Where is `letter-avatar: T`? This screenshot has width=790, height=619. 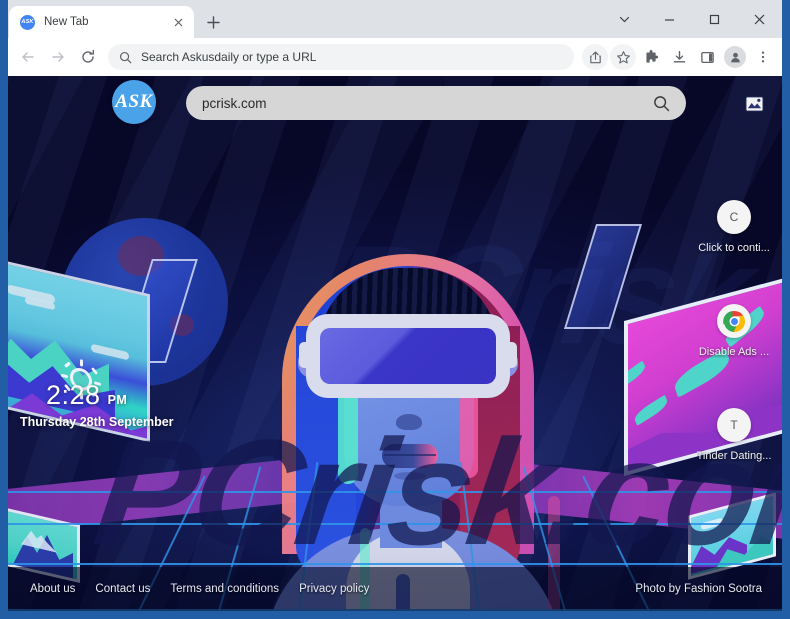
letter-avatar: T is located at coordinates (734, 425).